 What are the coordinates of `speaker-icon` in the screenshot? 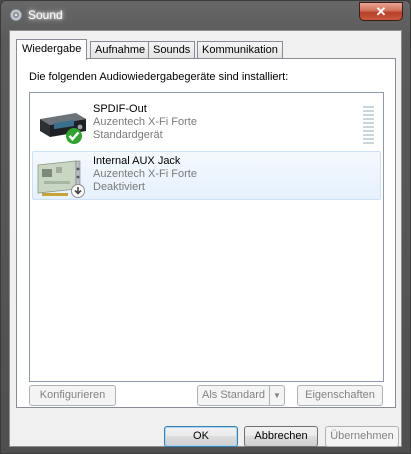 It's located at (16, 15).